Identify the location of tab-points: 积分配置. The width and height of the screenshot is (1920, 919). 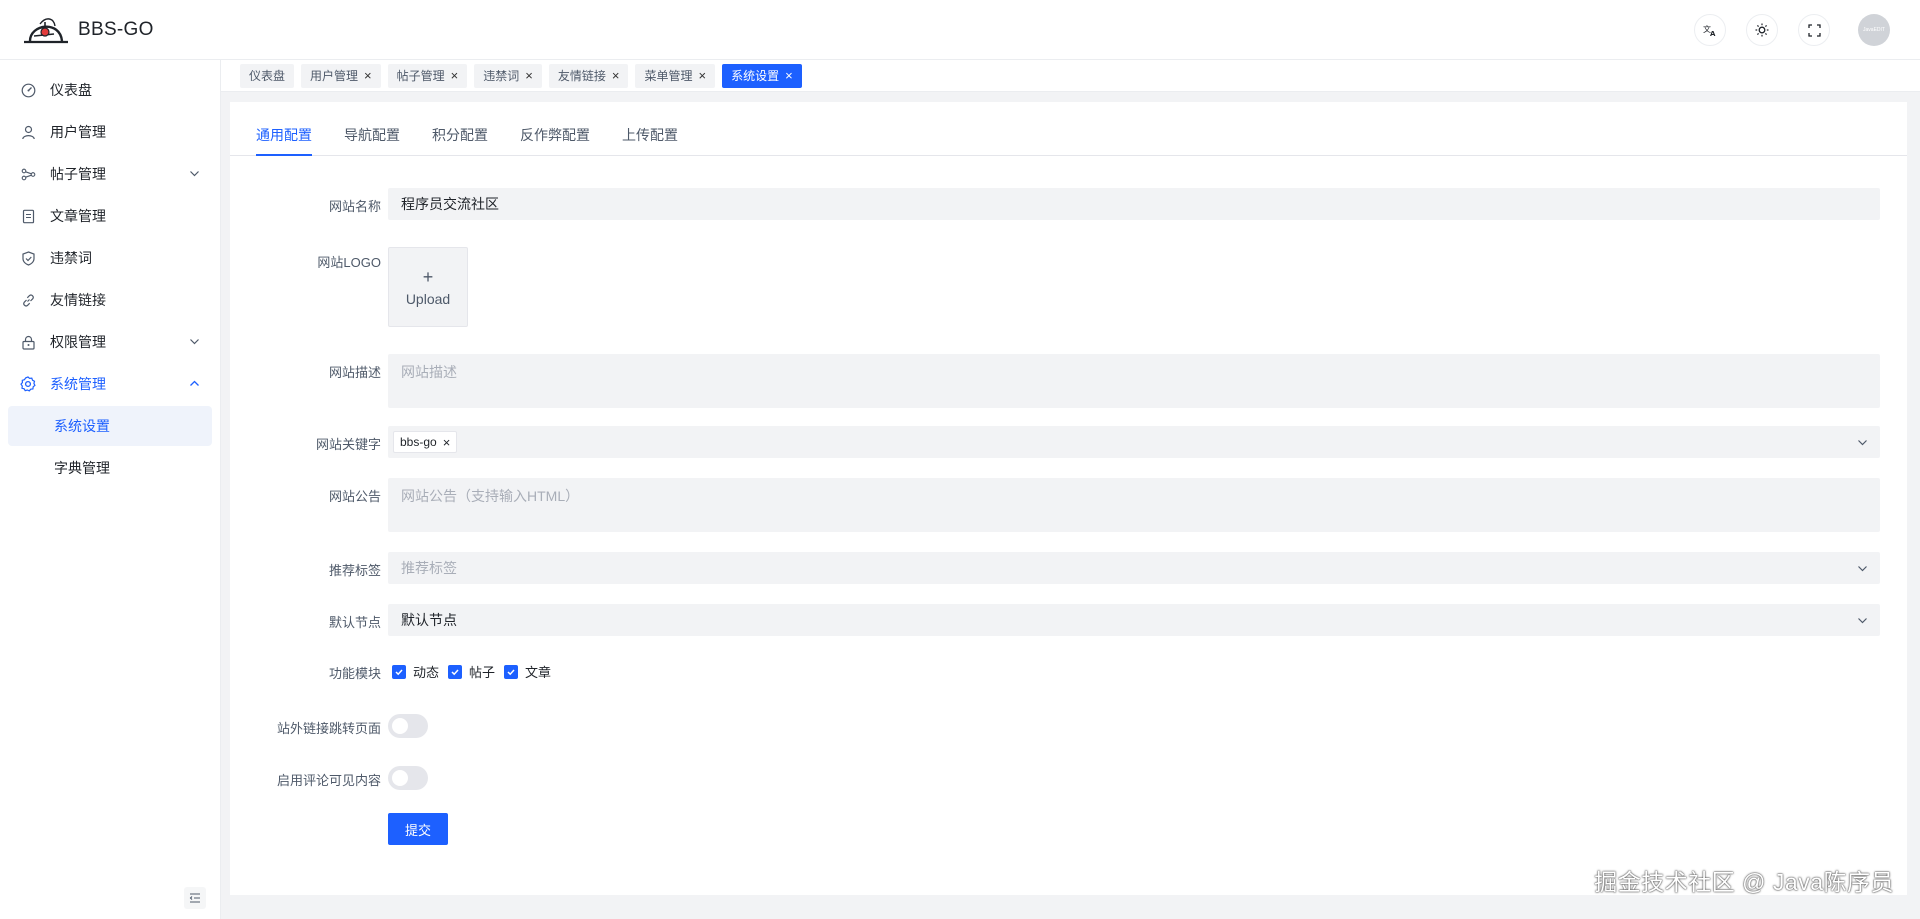
(460, 140).